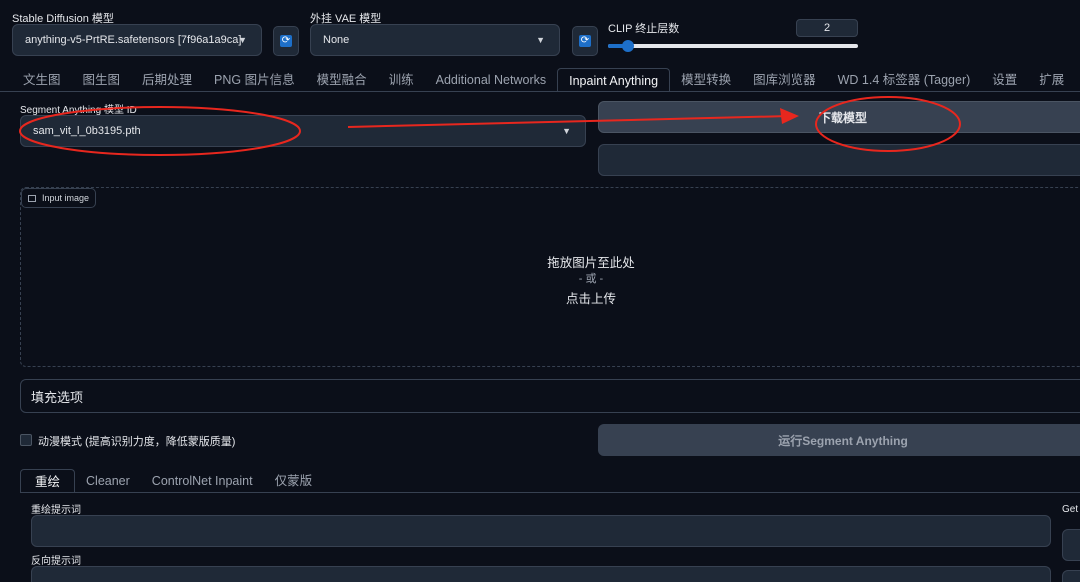 The image size is (1080, 582). What do you see at coordinates (108, 481) in the screenshot?
I see `subtab-cleaner: Cleaner` at bounding box center [108, 481].